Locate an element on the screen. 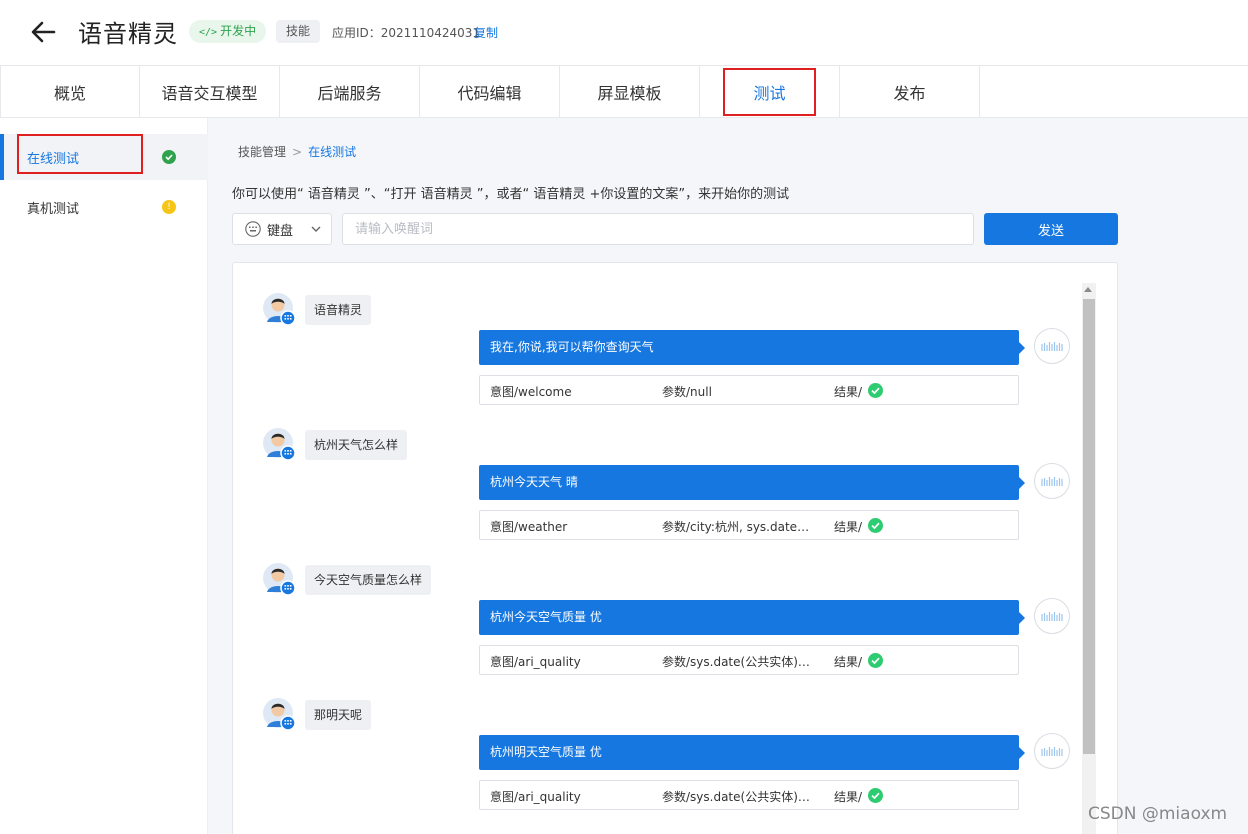 The image size is (1248, 834). input-mode-select: 键盘 is located at coordinates (282, 229).